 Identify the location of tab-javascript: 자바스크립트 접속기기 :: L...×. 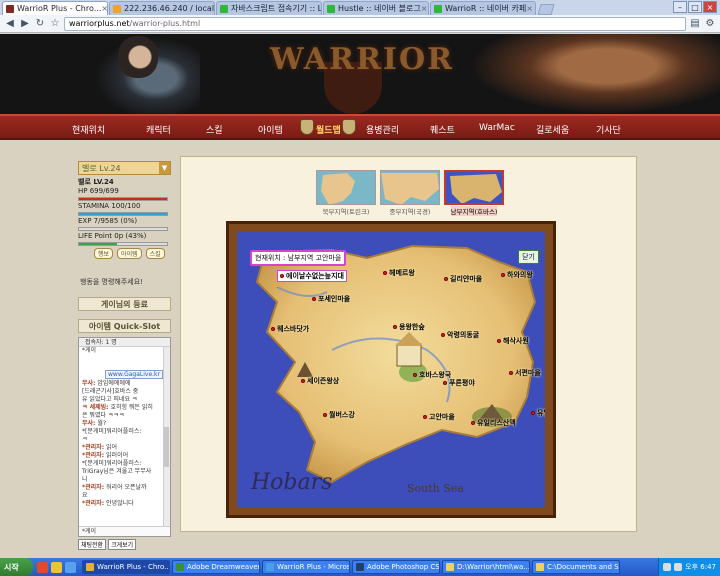
(269, 8).